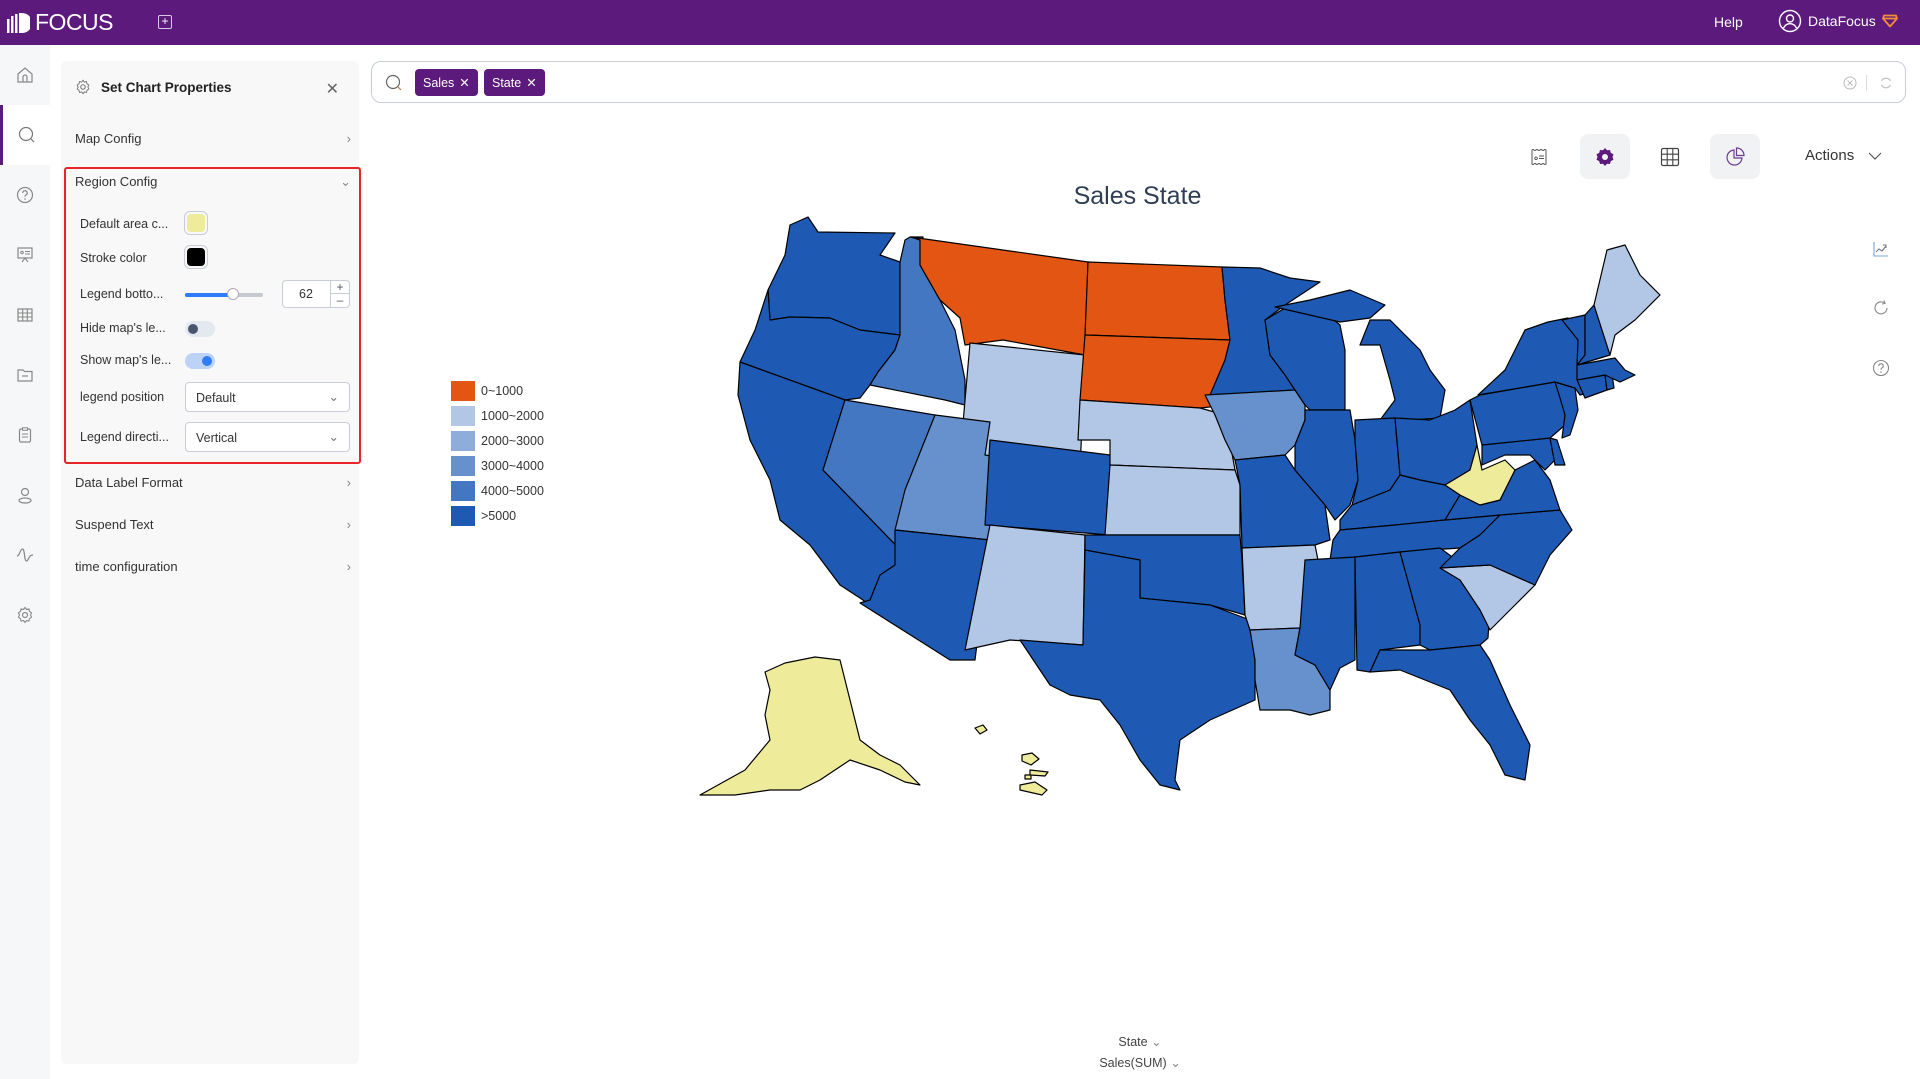  I want to click on state-north-dakota, so click(1157, 301).